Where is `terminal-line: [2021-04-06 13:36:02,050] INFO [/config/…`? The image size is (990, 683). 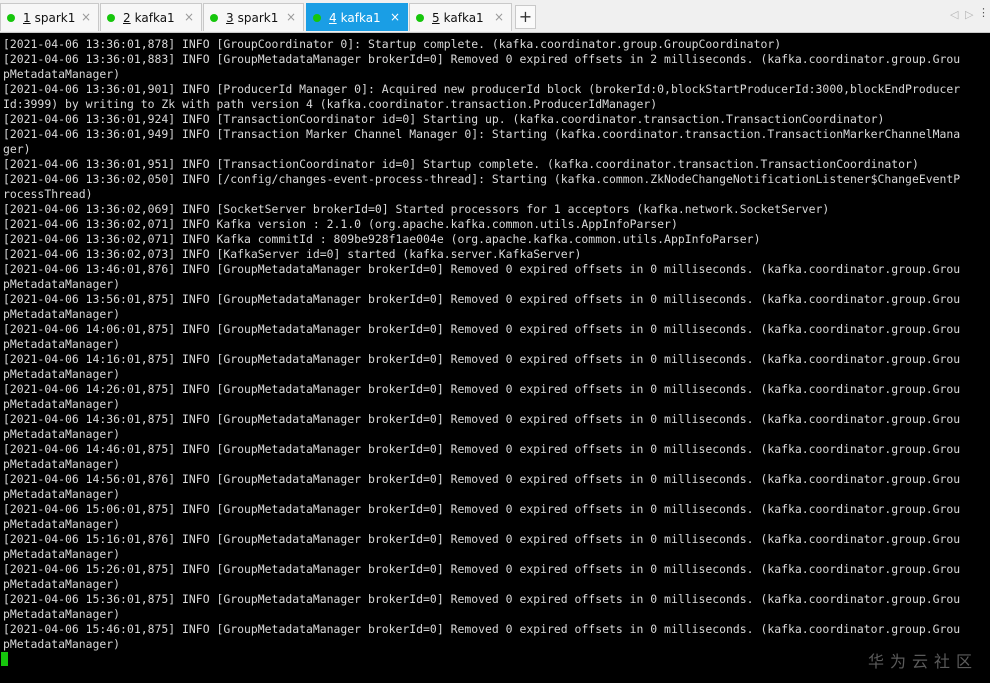 terminal-line: [2021-04-06 13:36:02,050] INFO [/config/… is located at coordinates (482, 179).